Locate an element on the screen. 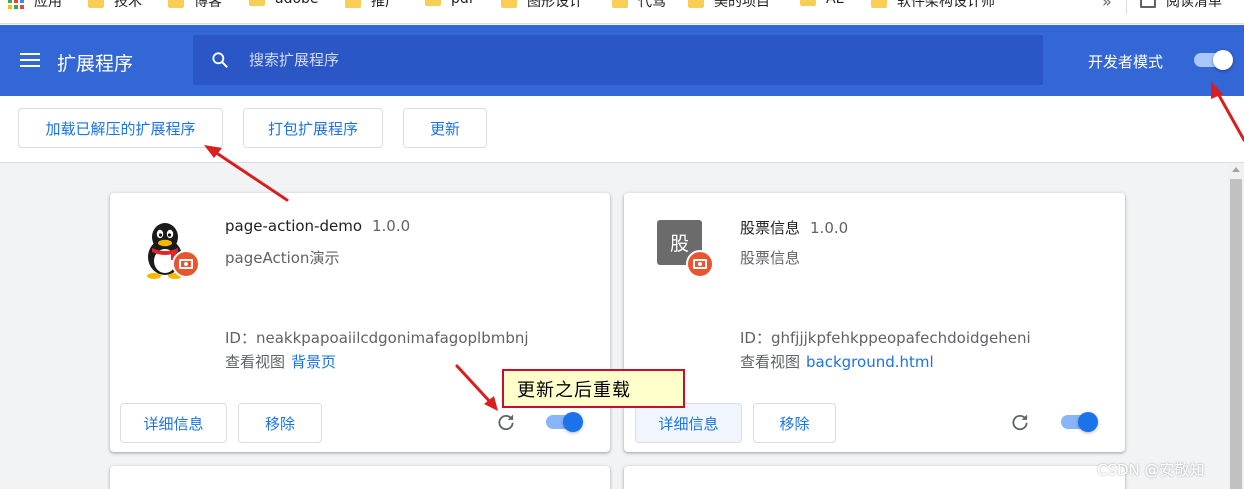 This screenshot has height=489, width=1244. bookmark-item: 推广 is located at coordinates (372, 5).